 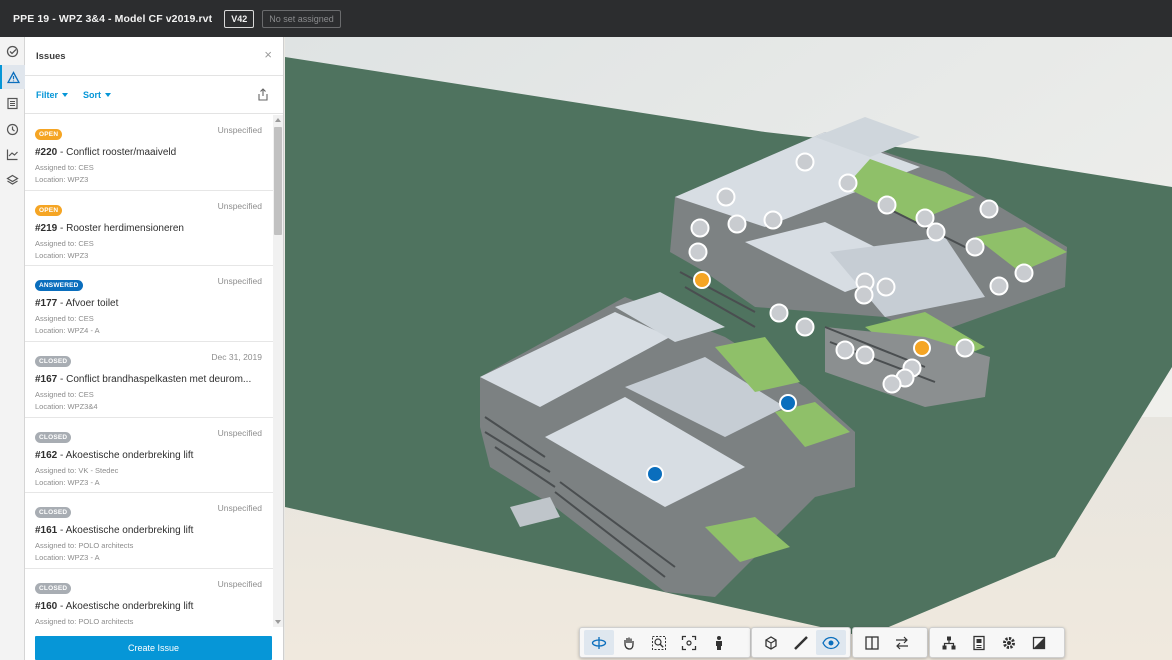 I want to click on properties-icon, so click(x=979, y=642).